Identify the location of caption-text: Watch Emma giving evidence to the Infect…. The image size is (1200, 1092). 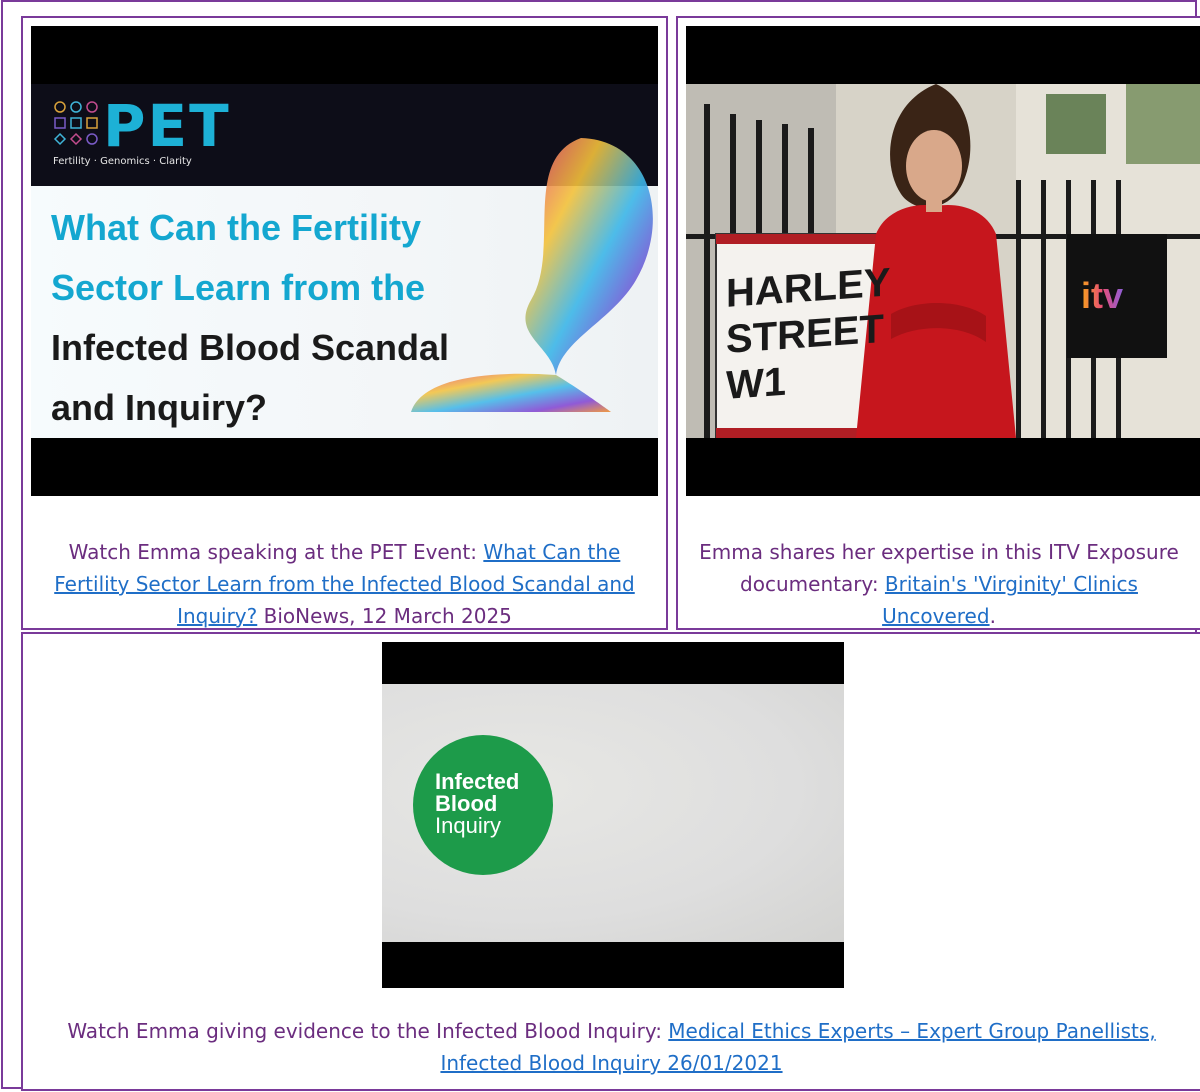
(368, 1031).